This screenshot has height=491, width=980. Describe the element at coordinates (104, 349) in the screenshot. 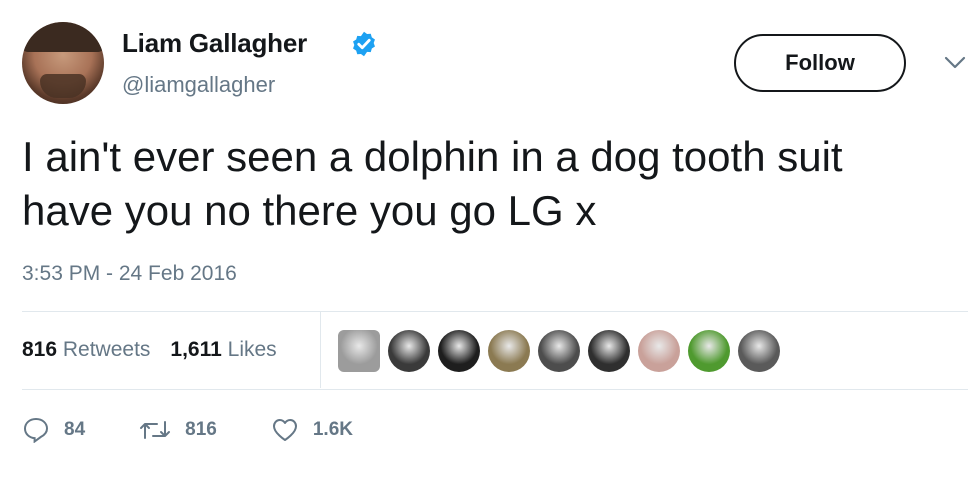

I see `retweets-stat-label: Retweets` at that location.